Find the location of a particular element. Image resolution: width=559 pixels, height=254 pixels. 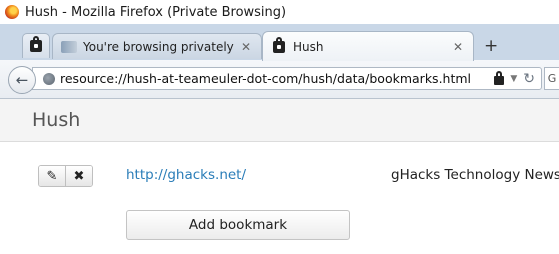

search-bar: G is located at coordinates (551, 78).